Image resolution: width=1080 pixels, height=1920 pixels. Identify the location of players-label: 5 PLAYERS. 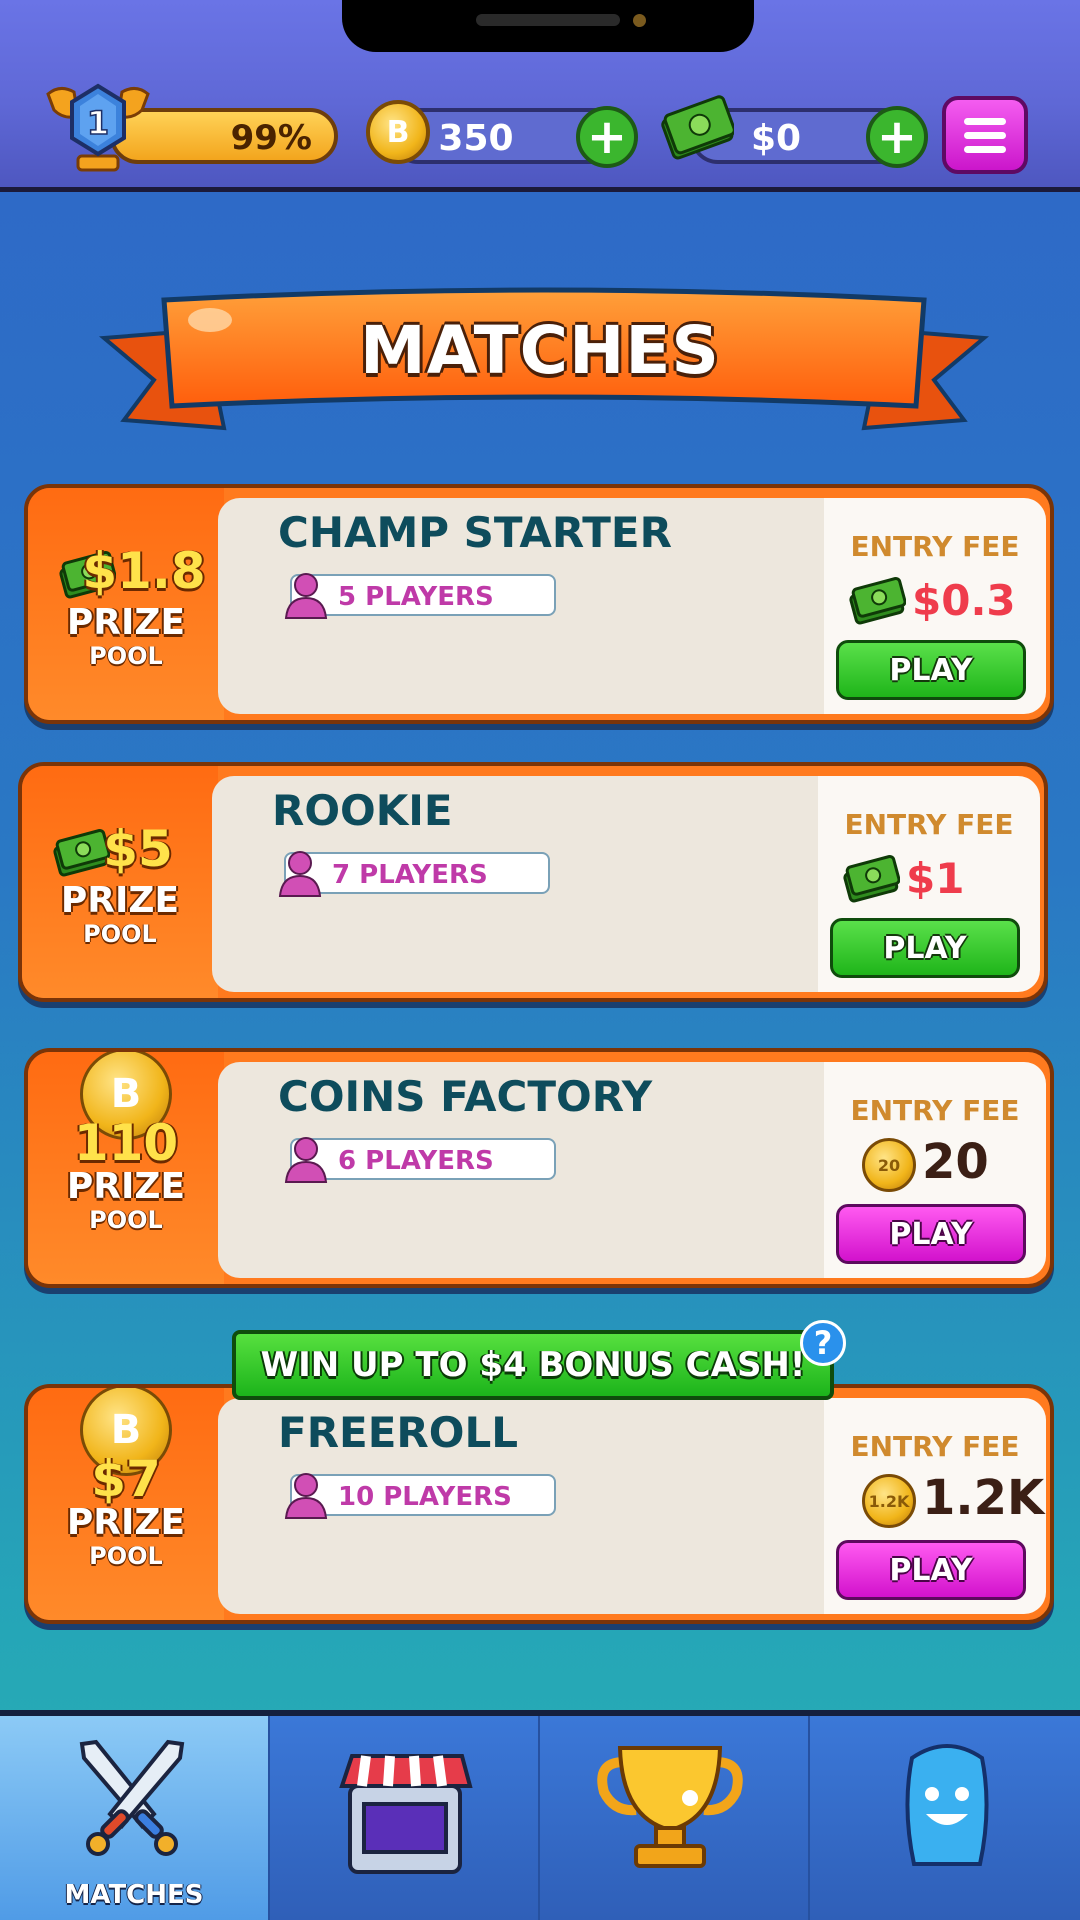
(416, 597).